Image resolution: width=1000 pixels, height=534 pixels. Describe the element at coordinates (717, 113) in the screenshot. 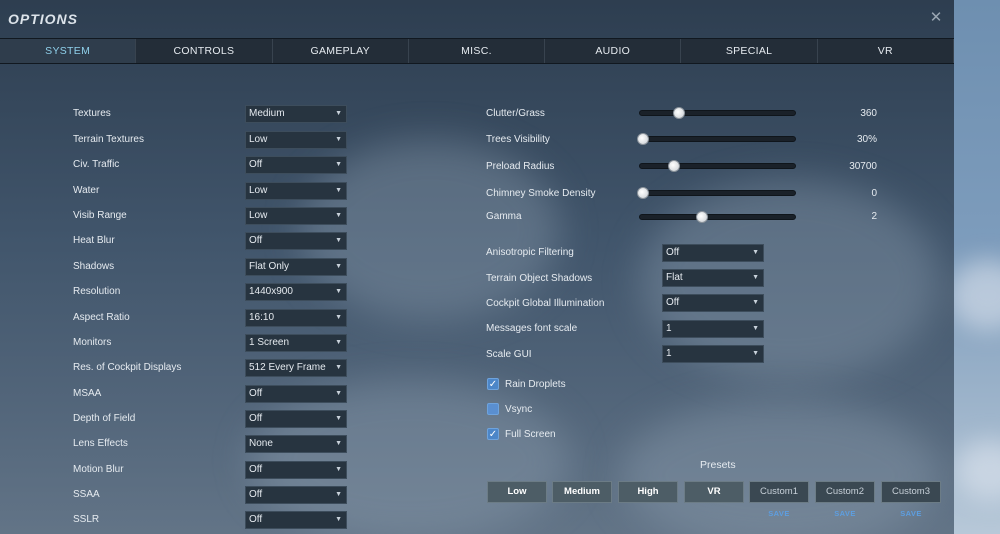

I see `clutter-grass-slider` at that location.